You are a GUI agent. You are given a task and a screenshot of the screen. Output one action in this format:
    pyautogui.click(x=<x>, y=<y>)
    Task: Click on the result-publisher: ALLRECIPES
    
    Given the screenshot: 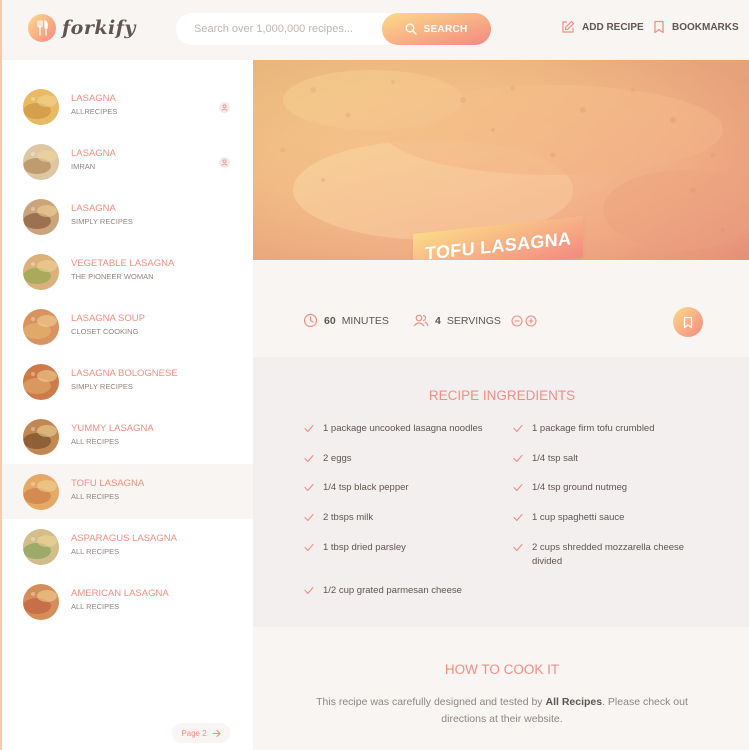 What is the action you would take?
    pyautogui.click(x=94, y=111)
    